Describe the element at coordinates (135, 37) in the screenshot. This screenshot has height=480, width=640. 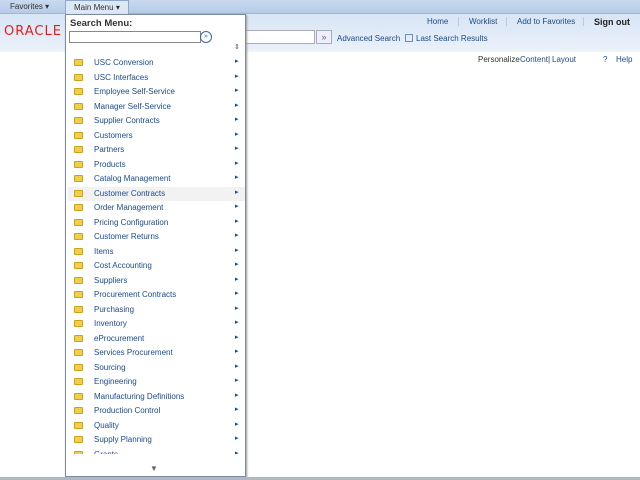
I see `search-menu-input` at that location.